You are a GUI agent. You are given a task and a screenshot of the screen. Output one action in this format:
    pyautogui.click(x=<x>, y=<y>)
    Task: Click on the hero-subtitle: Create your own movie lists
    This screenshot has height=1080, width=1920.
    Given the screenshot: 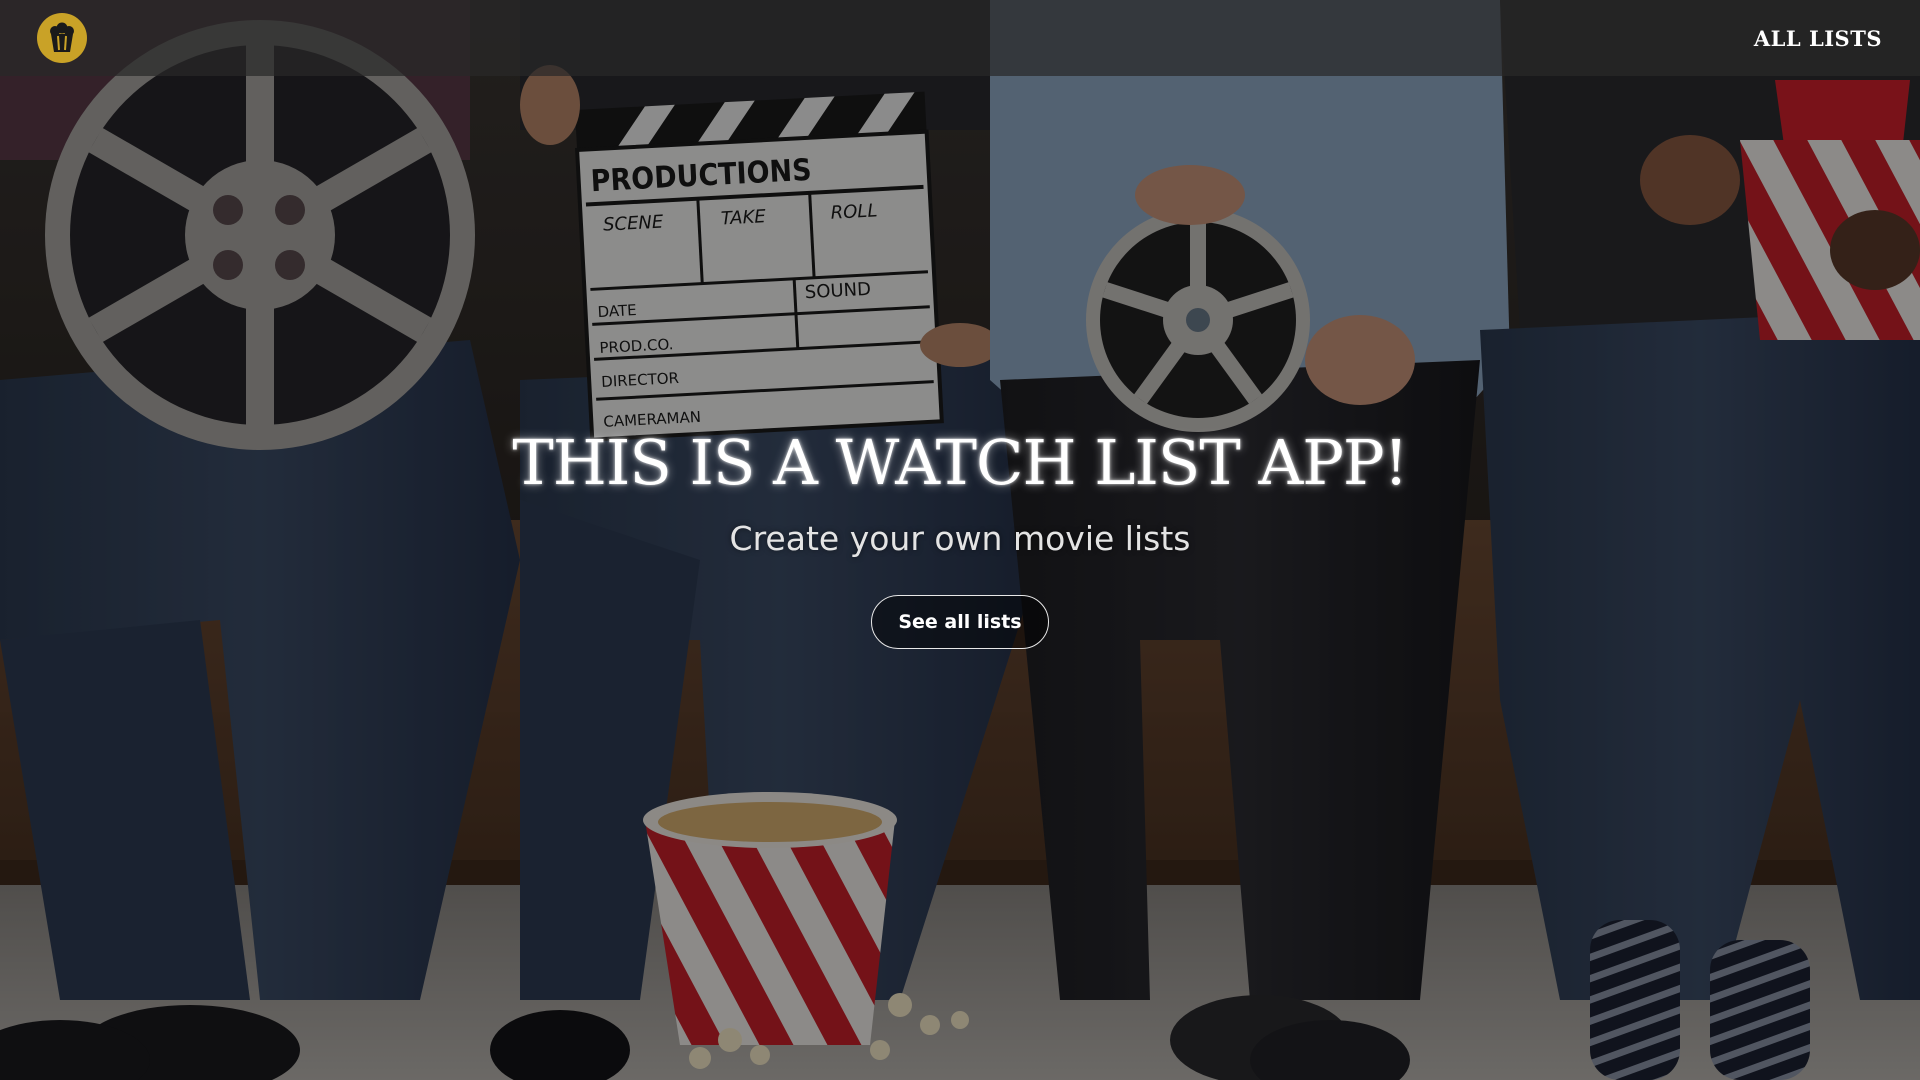 What is the action you would take?
    pyautogui.click(x=960, y=538)
    